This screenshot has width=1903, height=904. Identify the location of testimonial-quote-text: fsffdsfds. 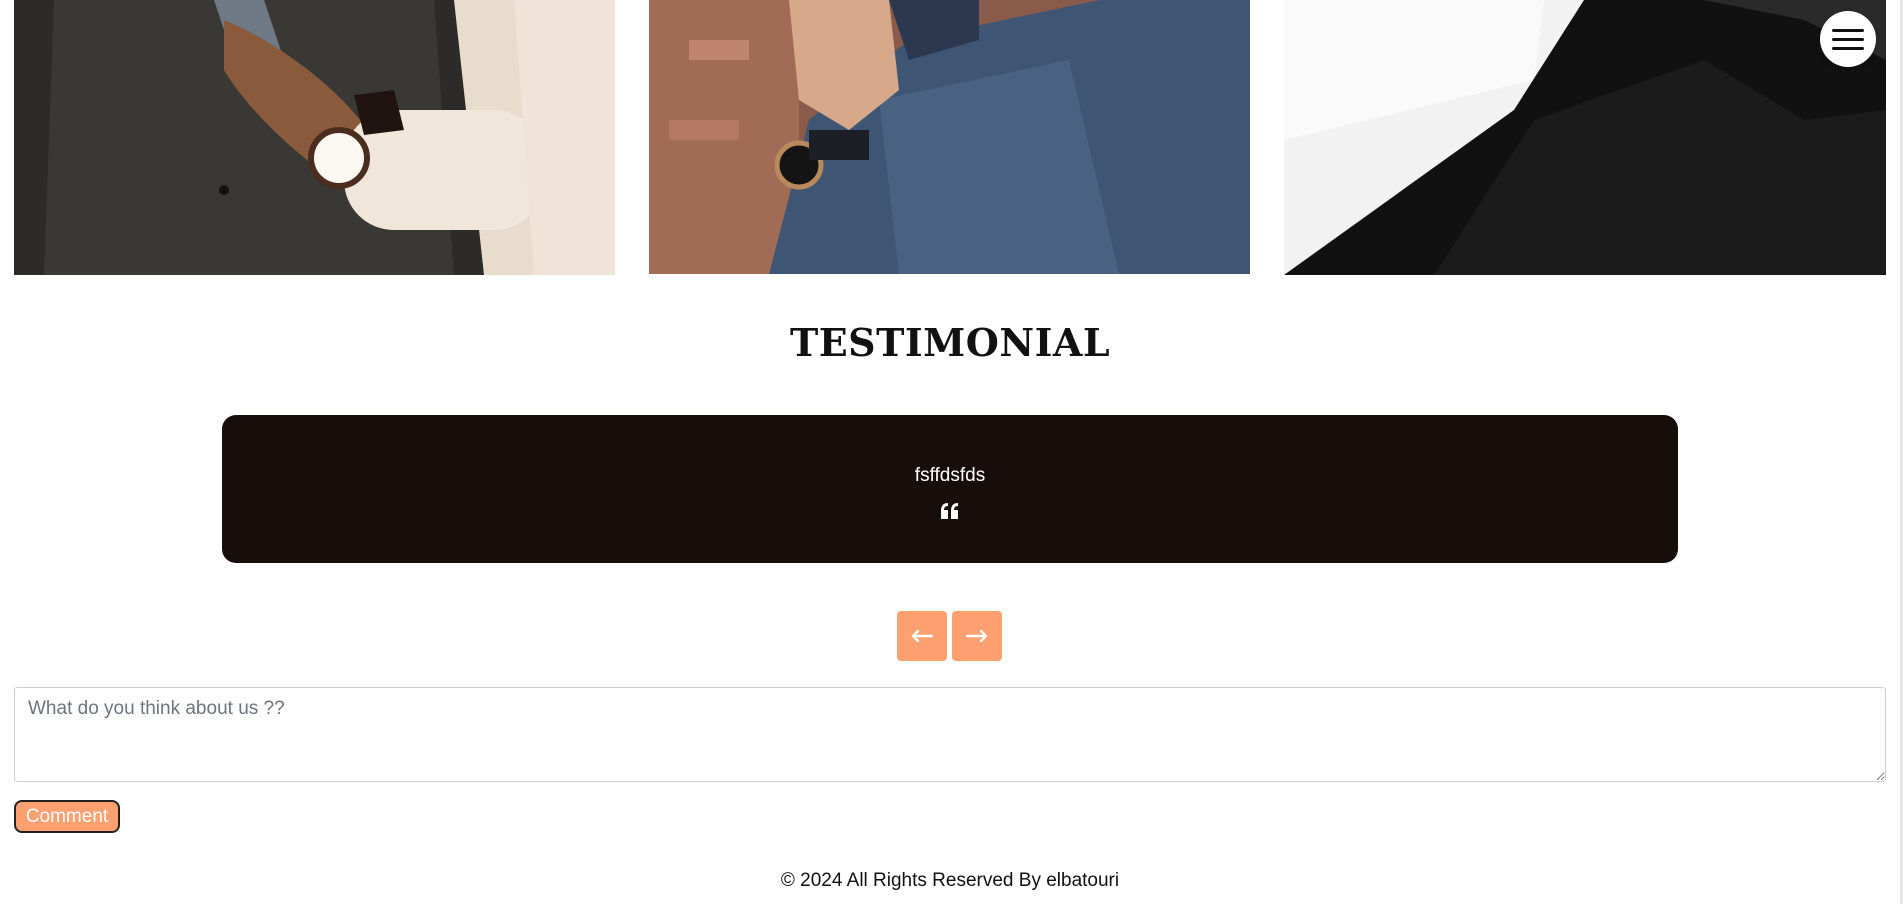
(950, 475).